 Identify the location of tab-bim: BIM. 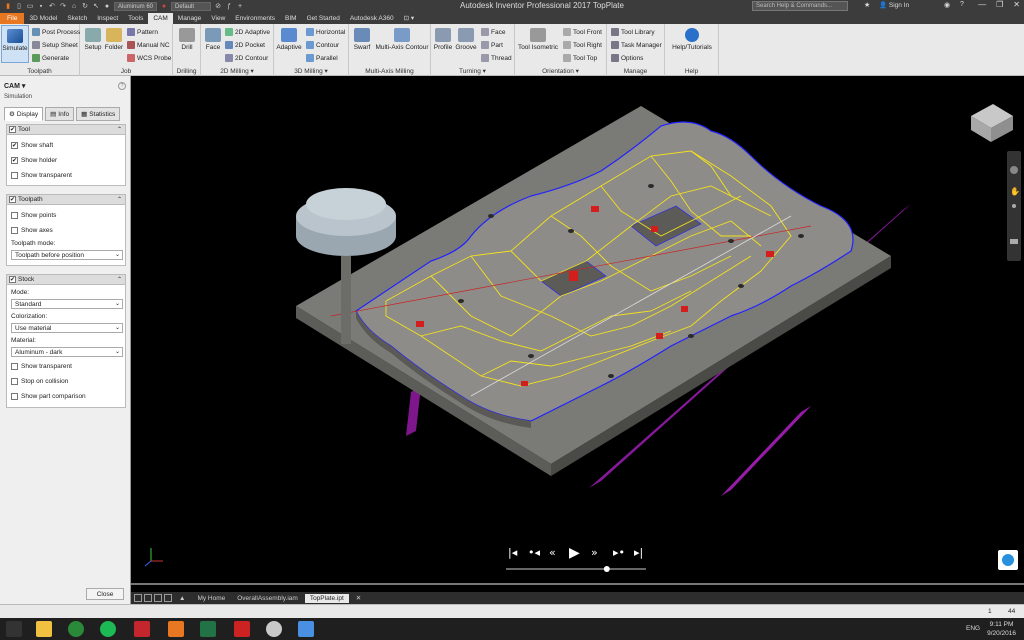
(291, 18).